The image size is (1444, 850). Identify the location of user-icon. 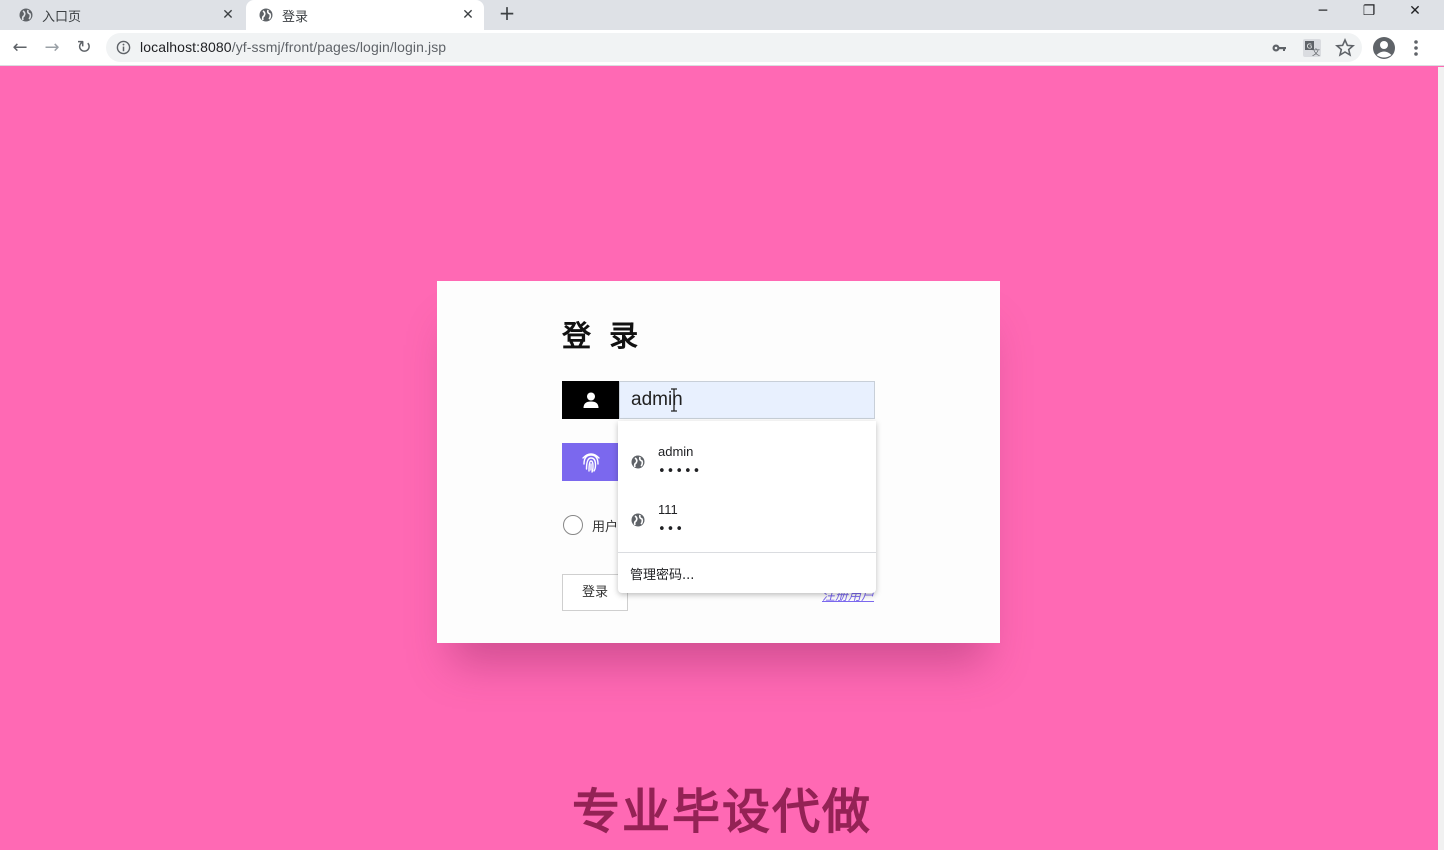
(590, 400).